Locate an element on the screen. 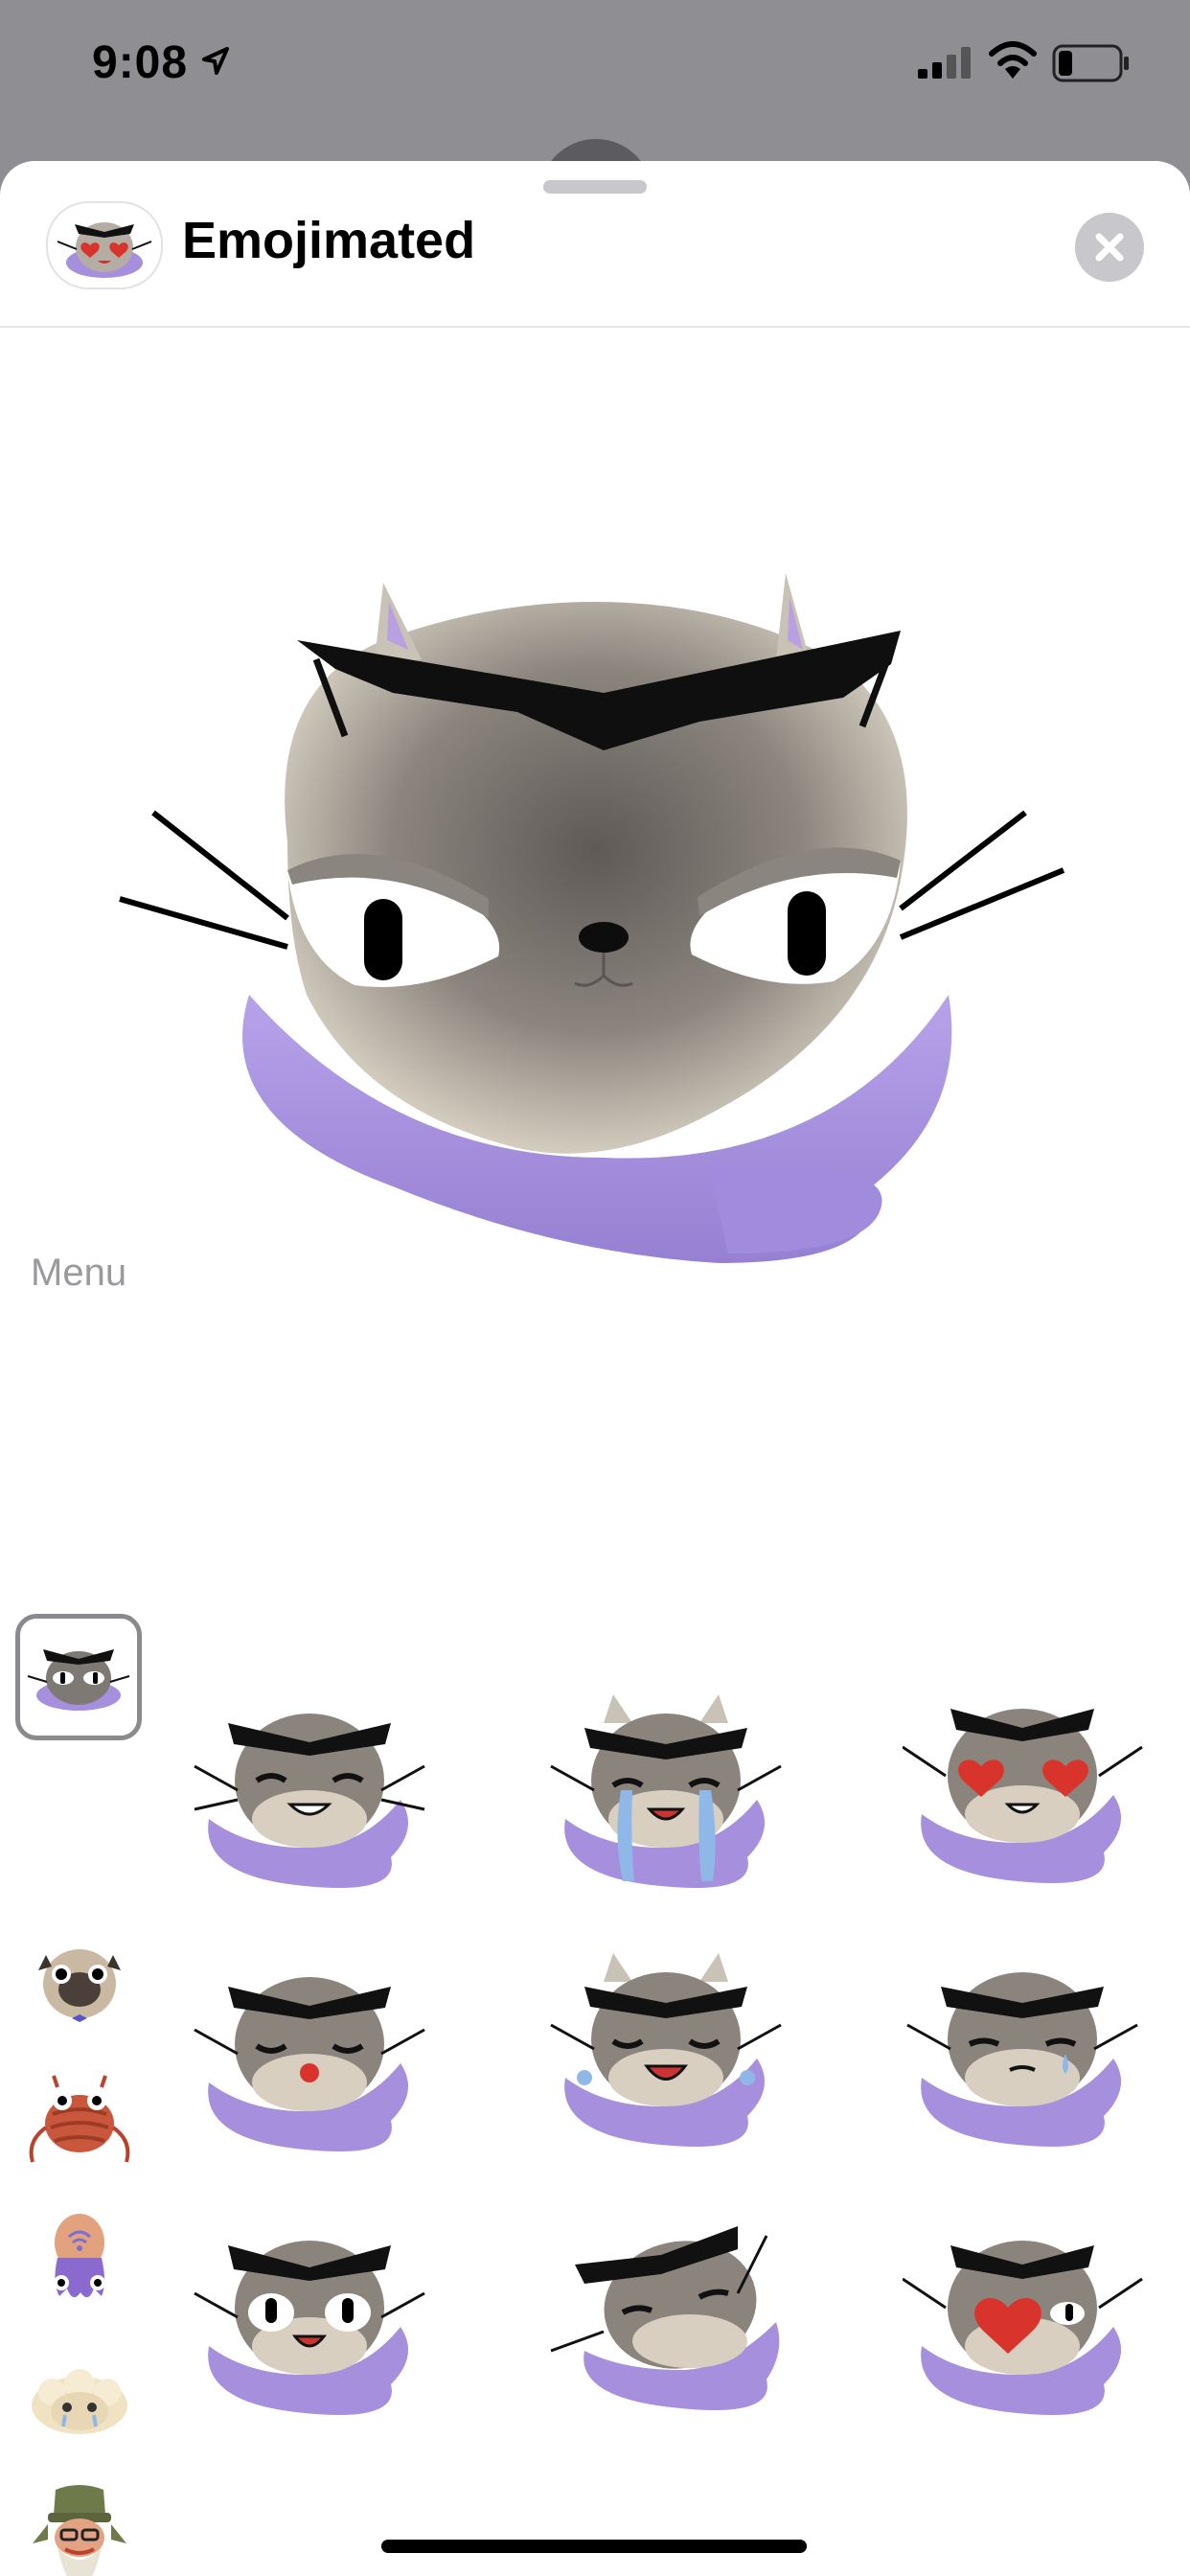  cat-heart-eyes-icon is located at coordinates (105, 245).